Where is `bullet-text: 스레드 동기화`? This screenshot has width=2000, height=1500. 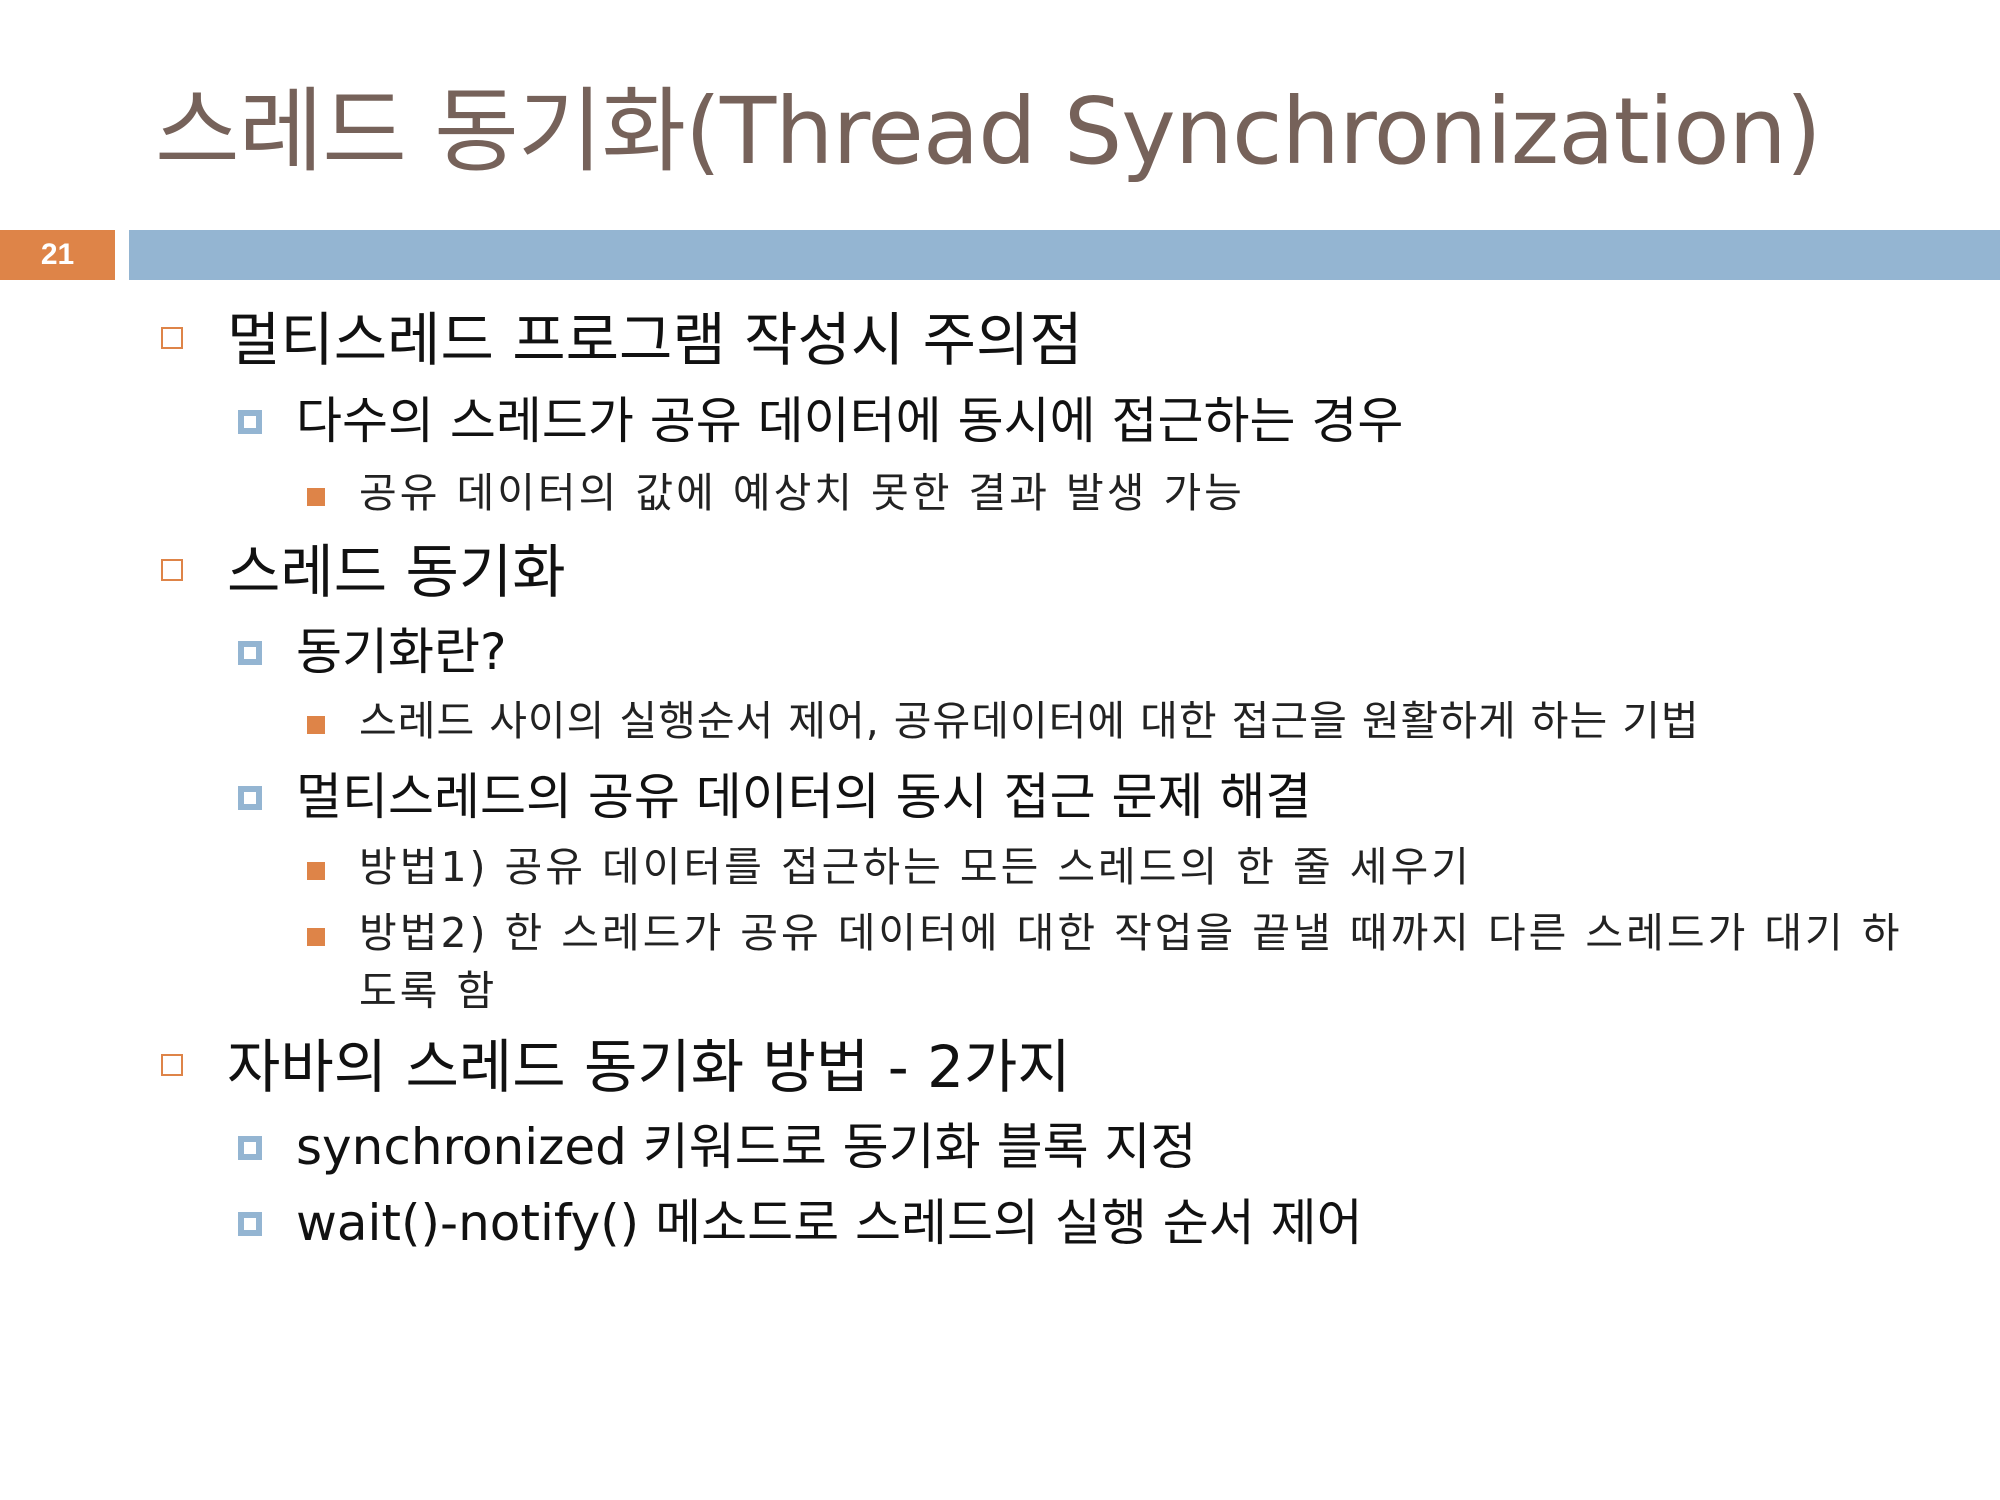
bullet-text: 스레드 동기화 is located at coordinates (396, 572).